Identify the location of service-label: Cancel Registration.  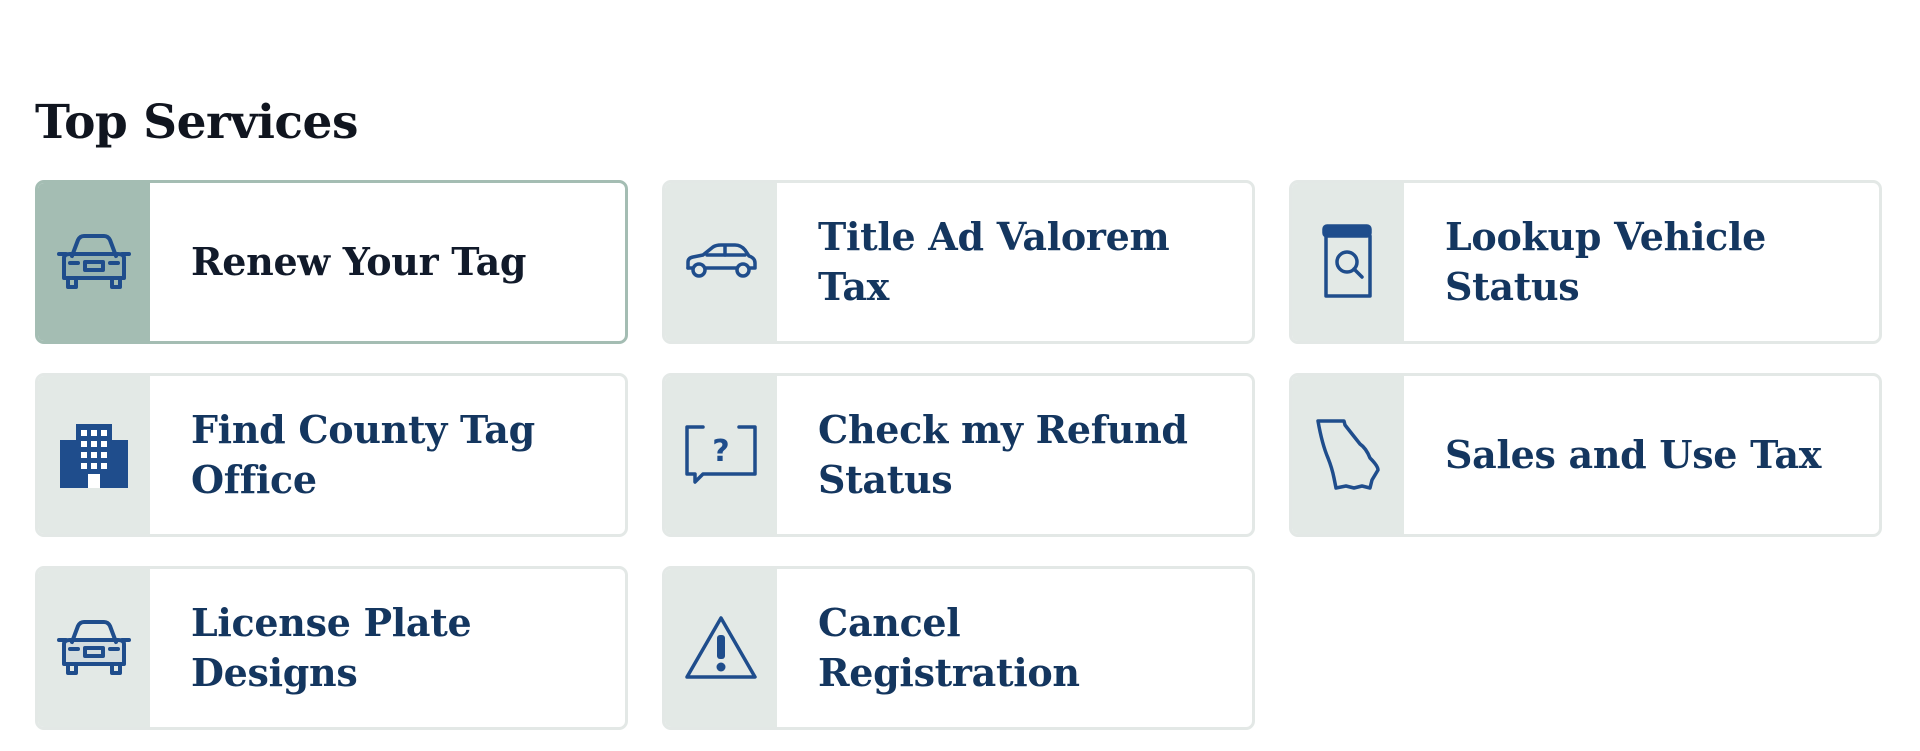
(949, 647).